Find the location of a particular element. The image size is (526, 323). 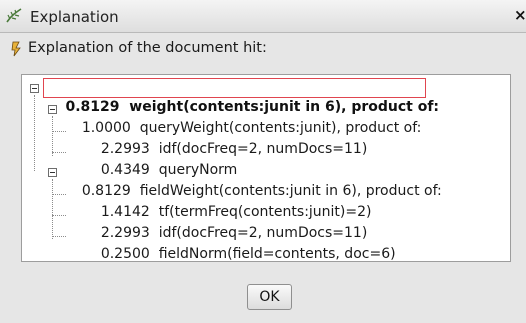

lucene-feather-icon is located at coordinates (14, 15).